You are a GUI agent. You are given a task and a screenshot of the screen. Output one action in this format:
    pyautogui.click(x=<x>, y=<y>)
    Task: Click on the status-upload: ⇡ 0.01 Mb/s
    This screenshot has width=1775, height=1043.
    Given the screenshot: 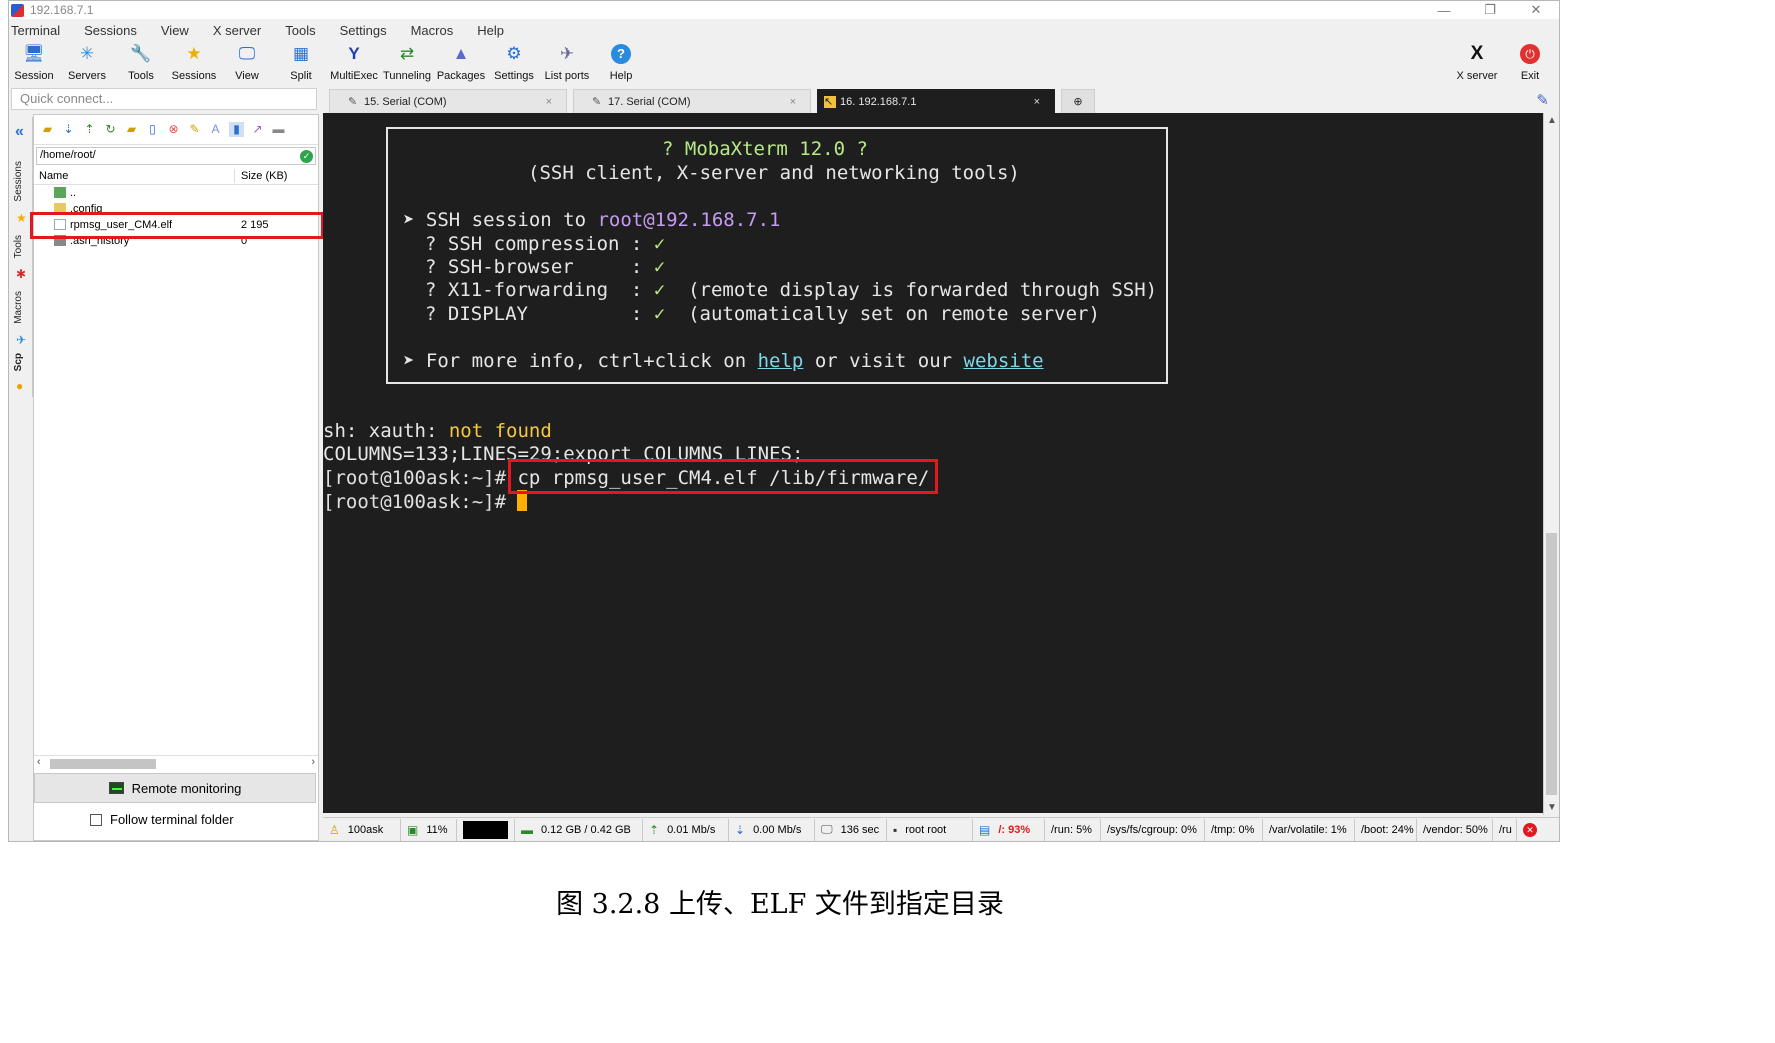 What is the action you would take?
    pyautogui.click(x=686, y=829)
    